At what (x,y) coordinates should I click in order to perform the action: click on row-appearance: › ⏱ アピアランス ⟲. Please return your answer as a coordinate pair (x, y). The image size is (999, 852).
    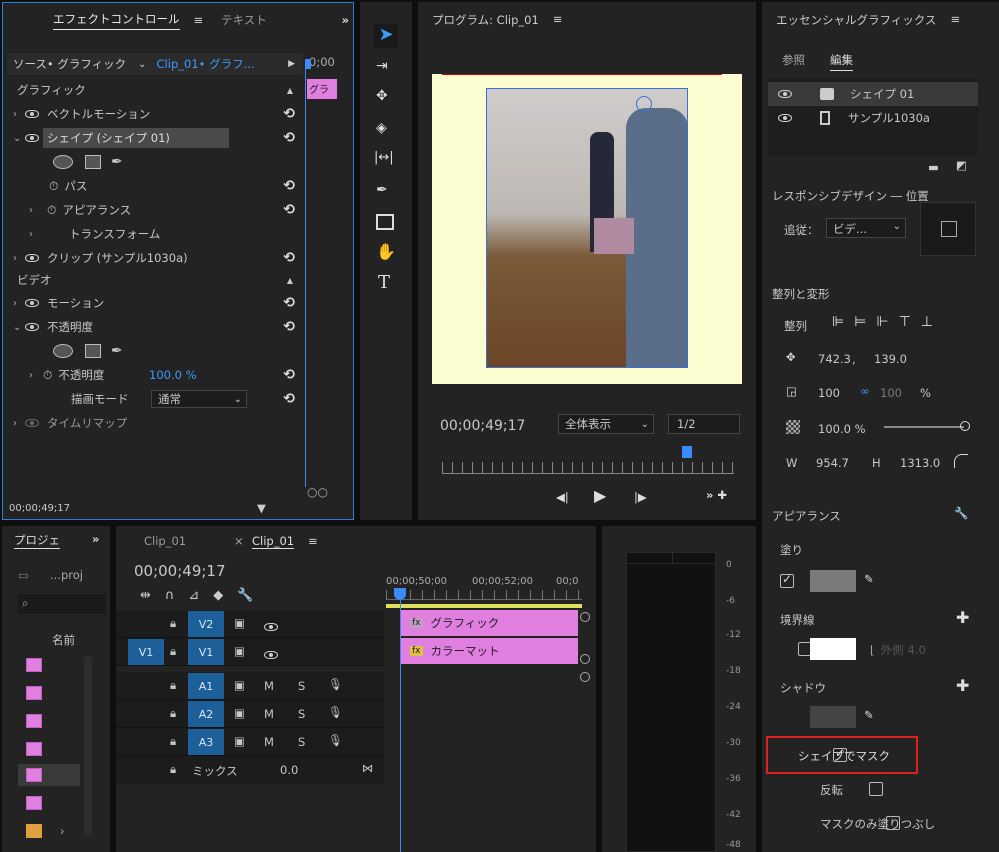
    Looking at the image, I should click on (153, 210).